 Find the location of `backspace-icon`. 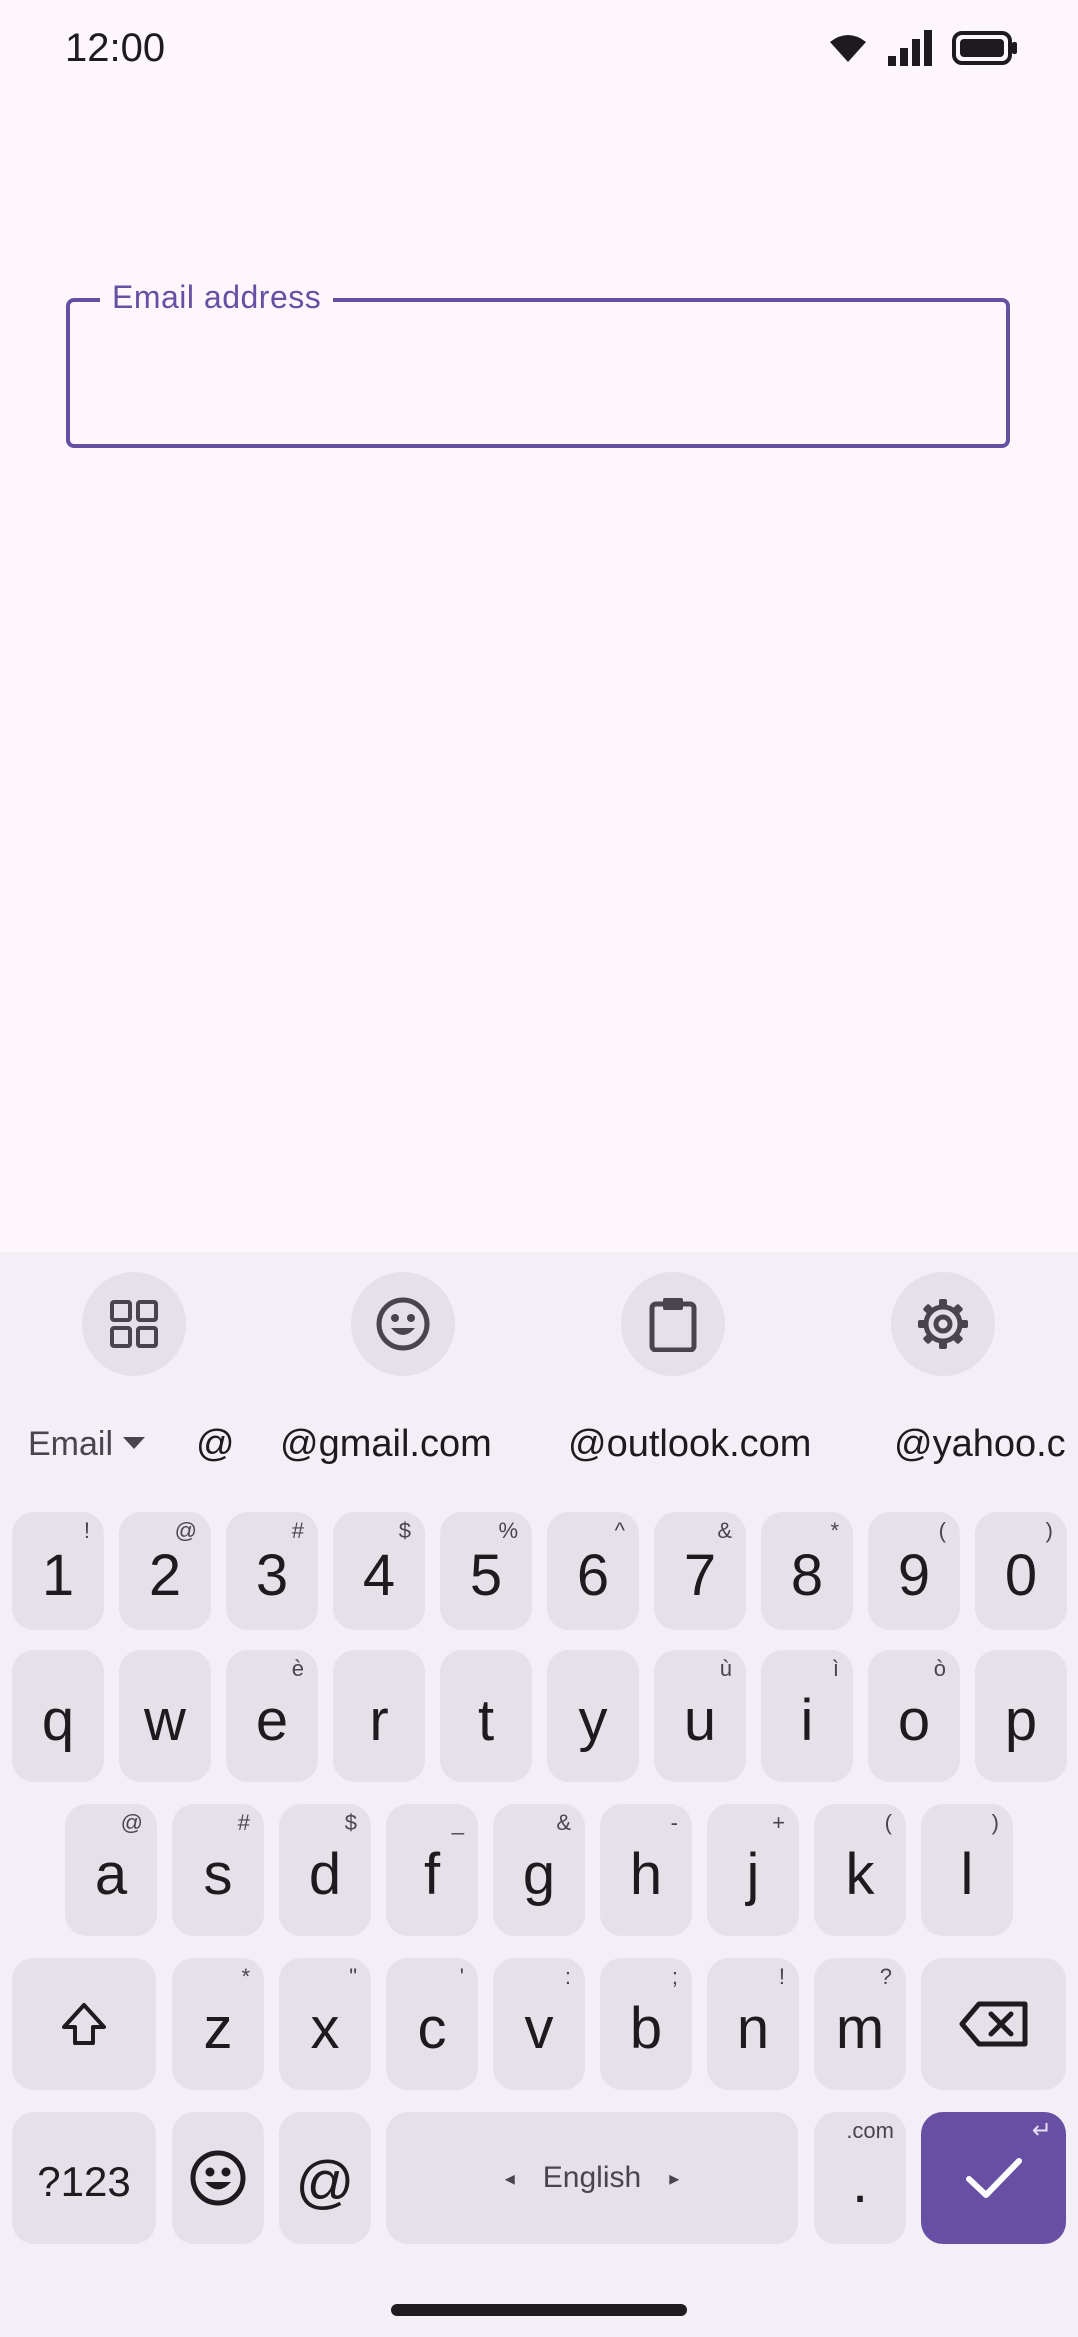

backspace-icon is located at coordinates (993, 2024).